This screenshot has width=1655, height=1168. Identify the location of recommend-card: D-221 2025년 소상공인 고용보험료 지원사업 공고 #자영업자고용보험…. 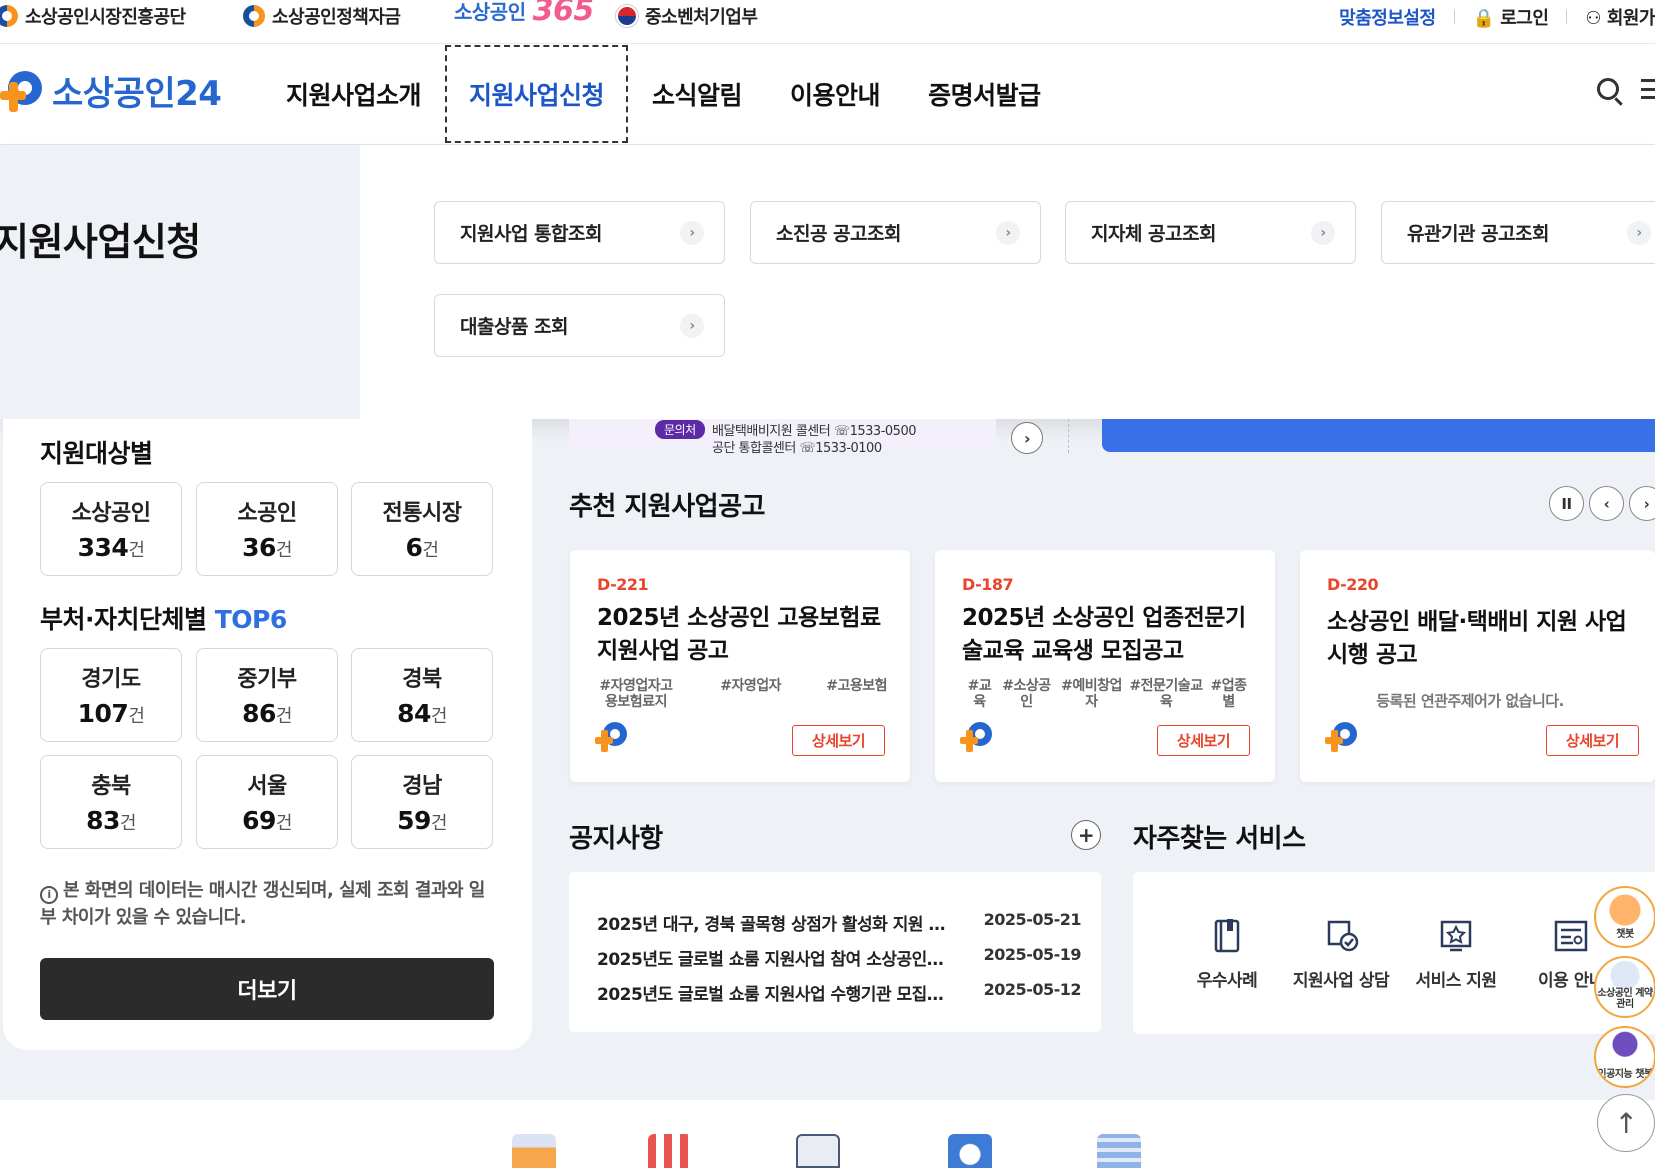
(740, 666).